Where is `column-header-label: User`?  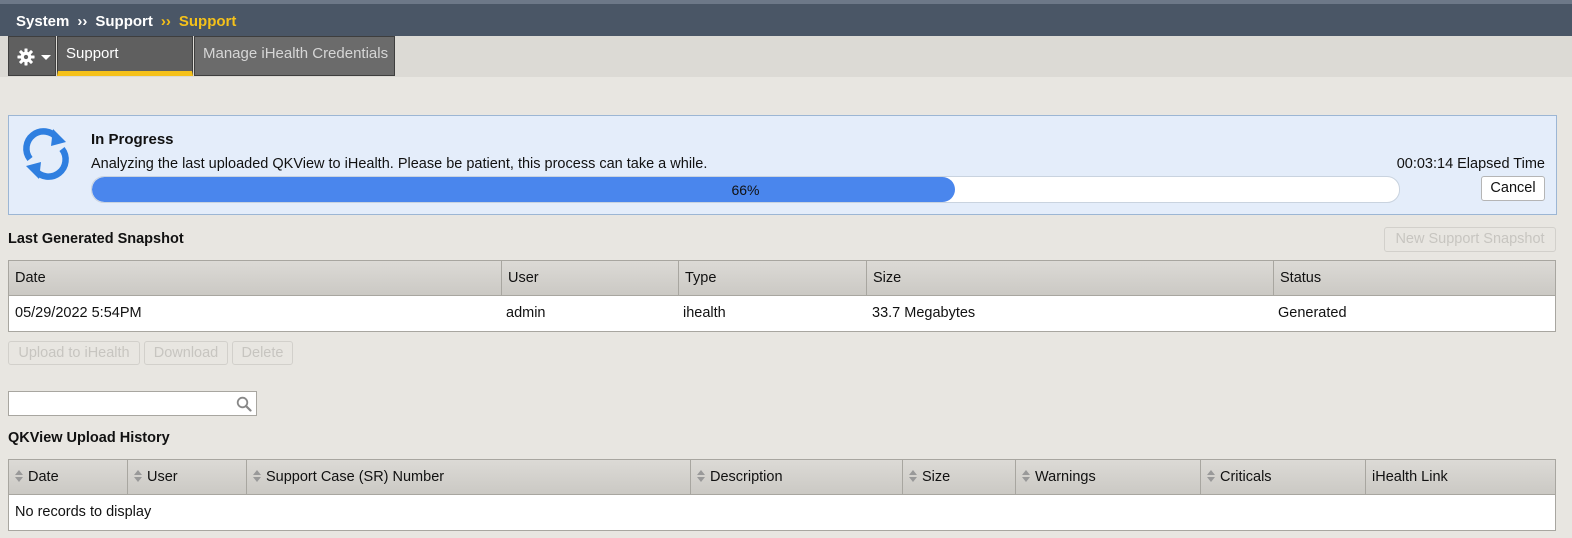 column-header-label: User is located at coordinates (162, 477).